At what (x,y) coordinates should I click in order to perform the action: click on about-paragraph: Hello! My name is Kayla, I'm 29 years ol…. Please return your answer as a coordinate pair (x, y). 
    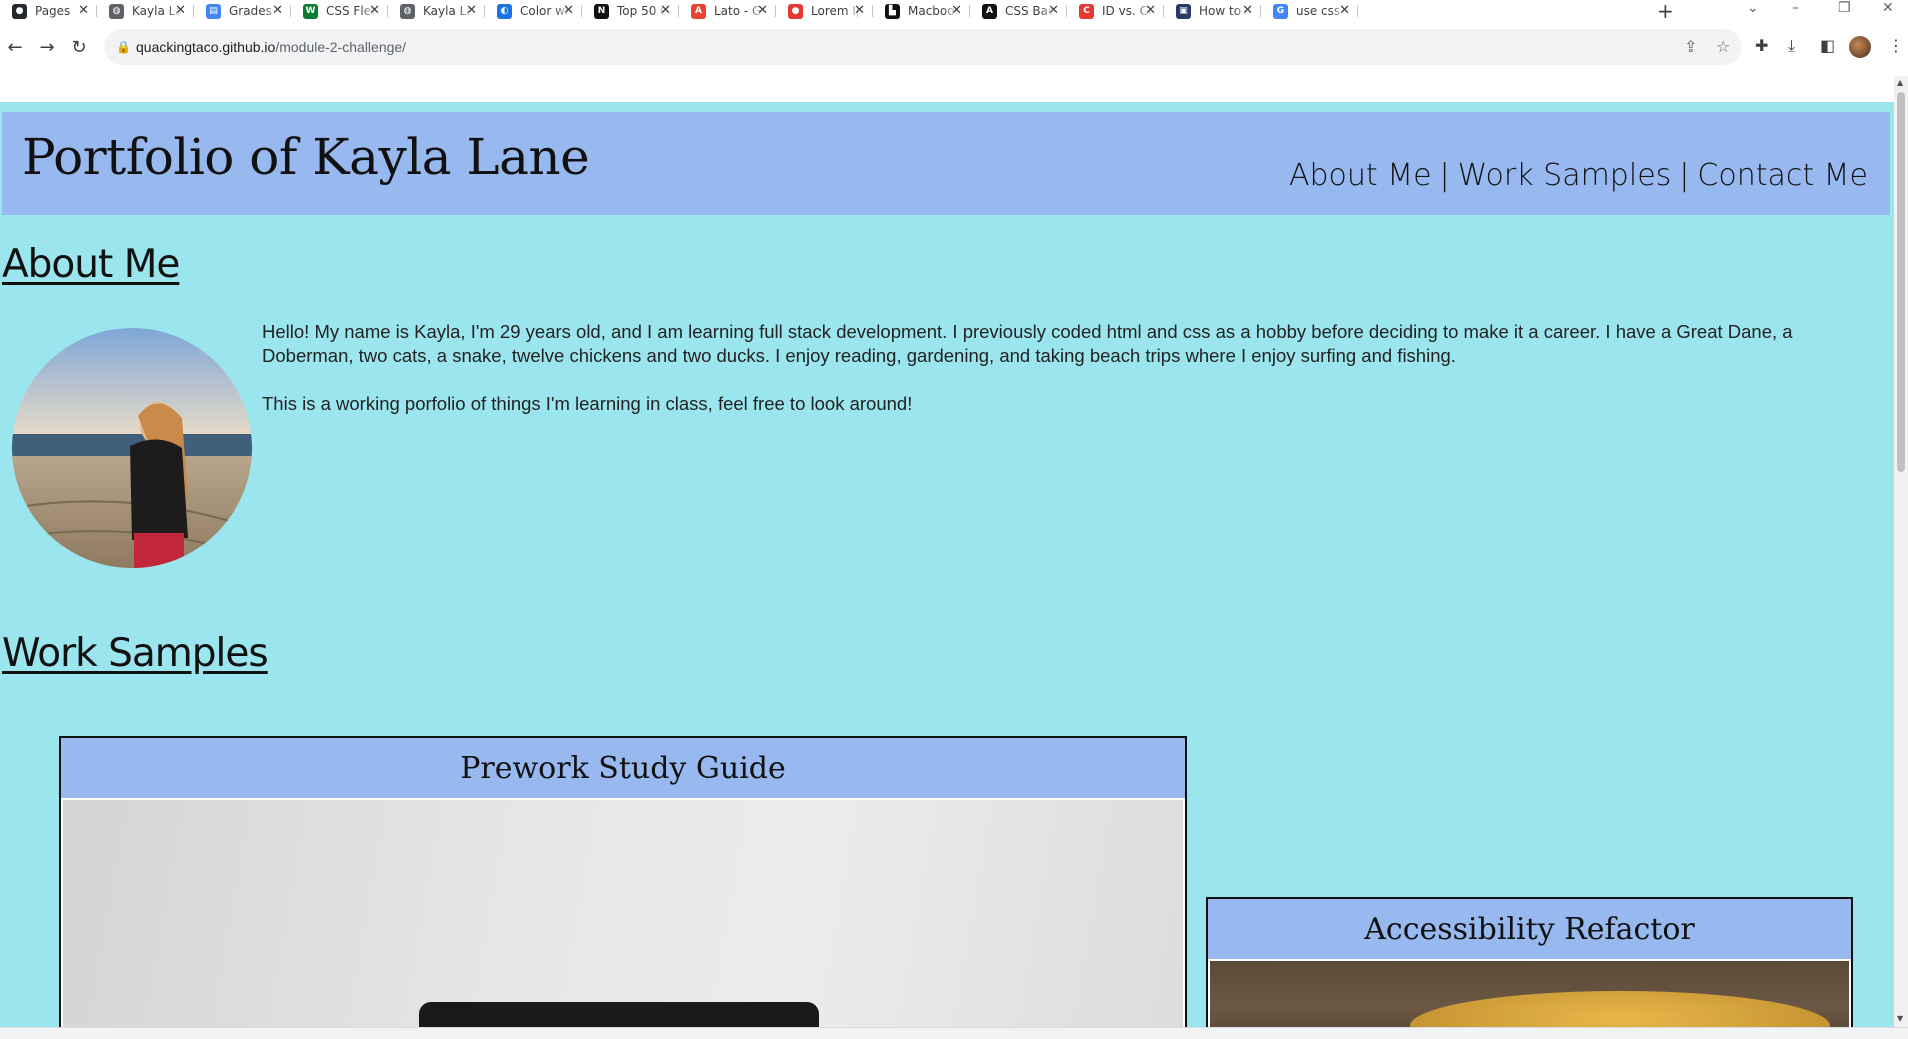
    Looking at the image, I should click on (1027, 343).